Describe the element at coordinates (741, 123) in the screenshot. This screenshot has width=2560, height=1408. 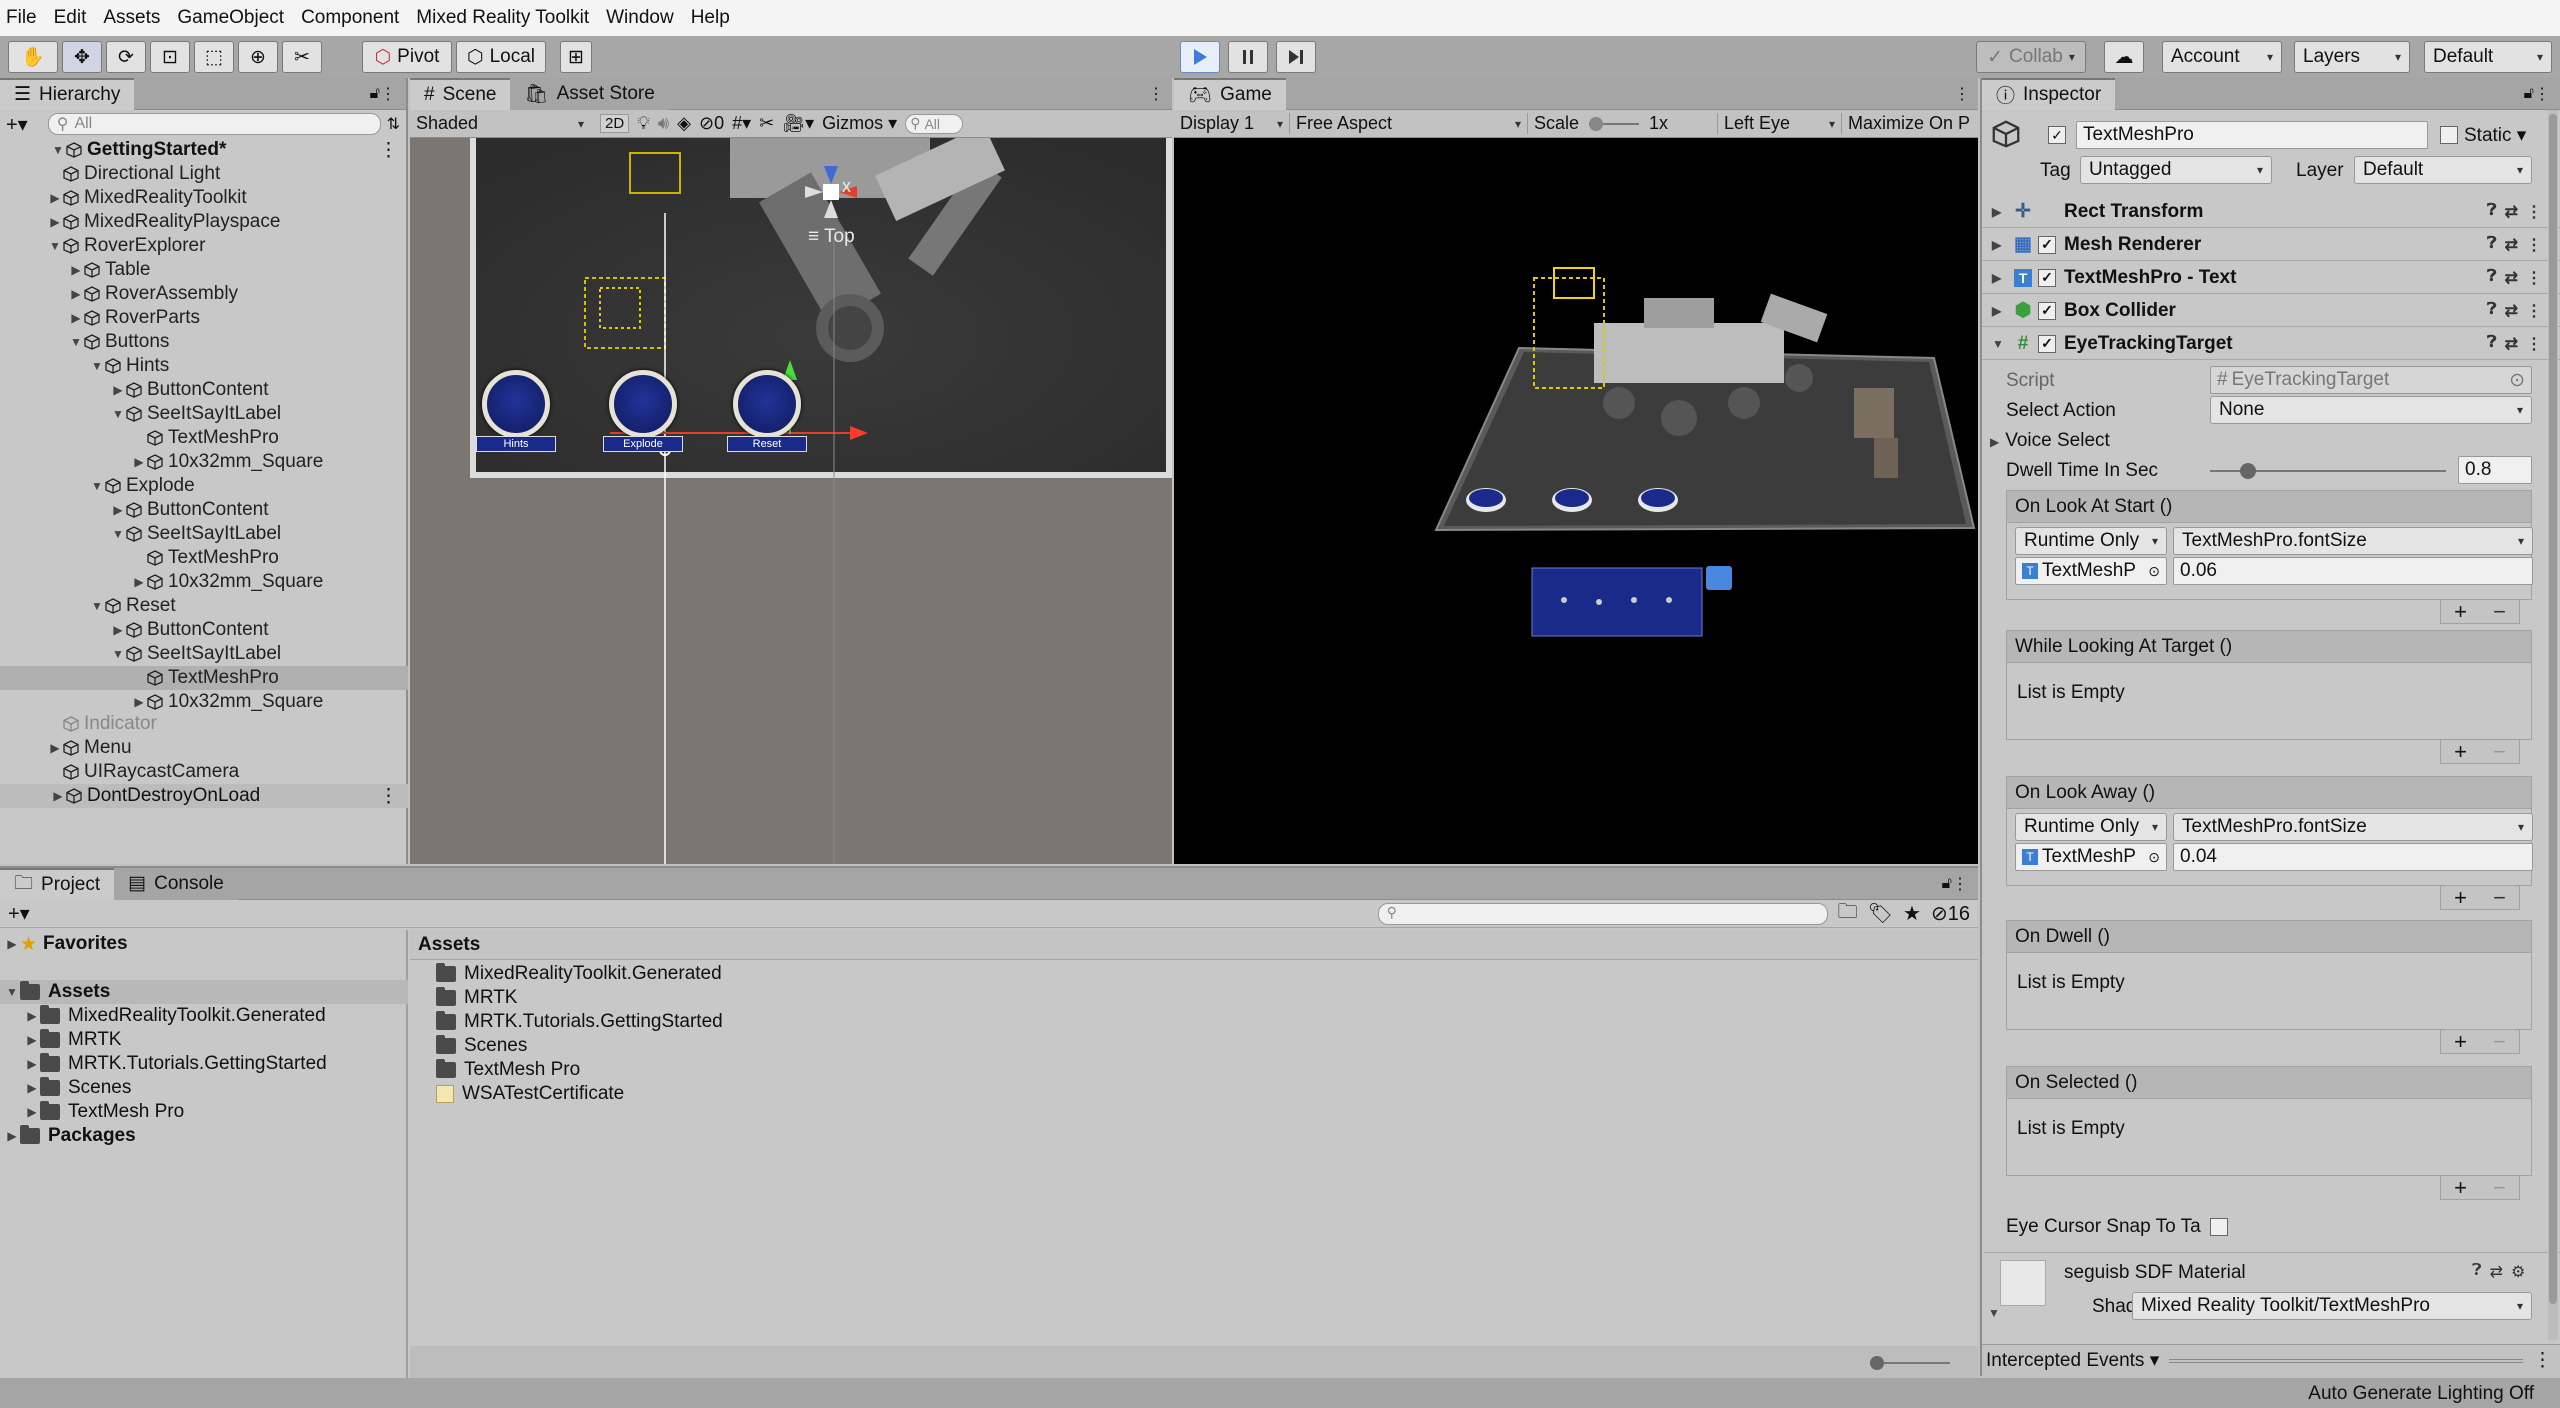
I see `grid-toggle-icon: #▾` at that location.